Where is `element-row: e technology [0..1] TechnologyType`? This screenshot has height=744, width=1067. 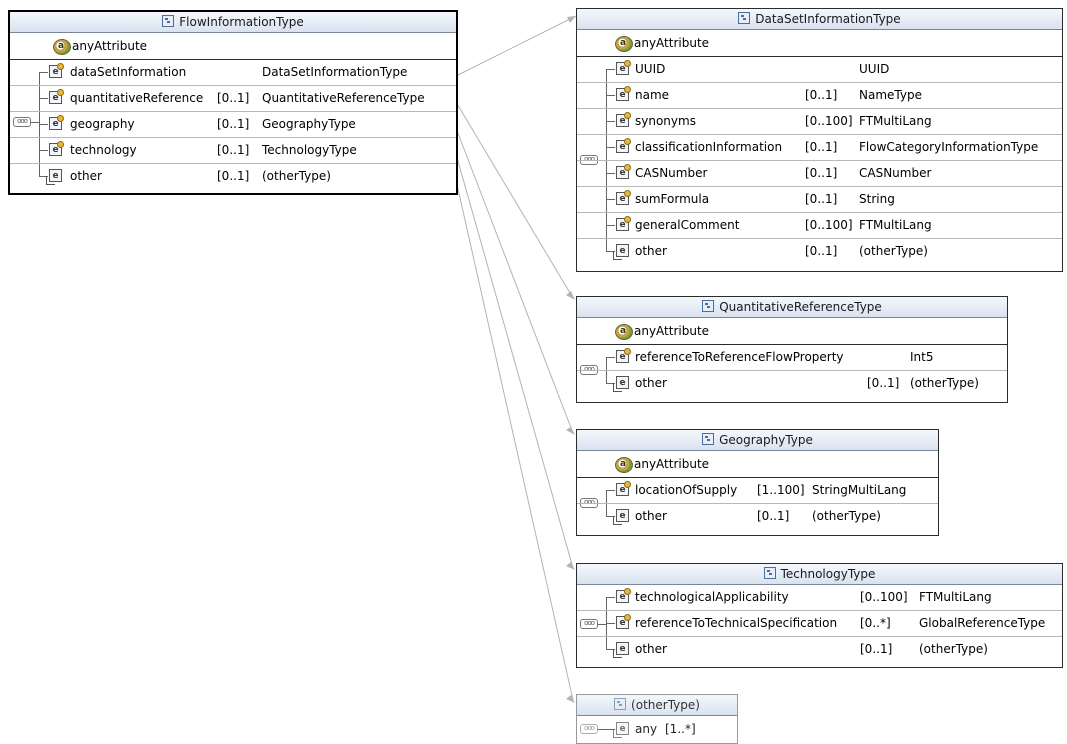
element-row: e technology [0..1] TechnologyType is located at coordinates (233, 151).